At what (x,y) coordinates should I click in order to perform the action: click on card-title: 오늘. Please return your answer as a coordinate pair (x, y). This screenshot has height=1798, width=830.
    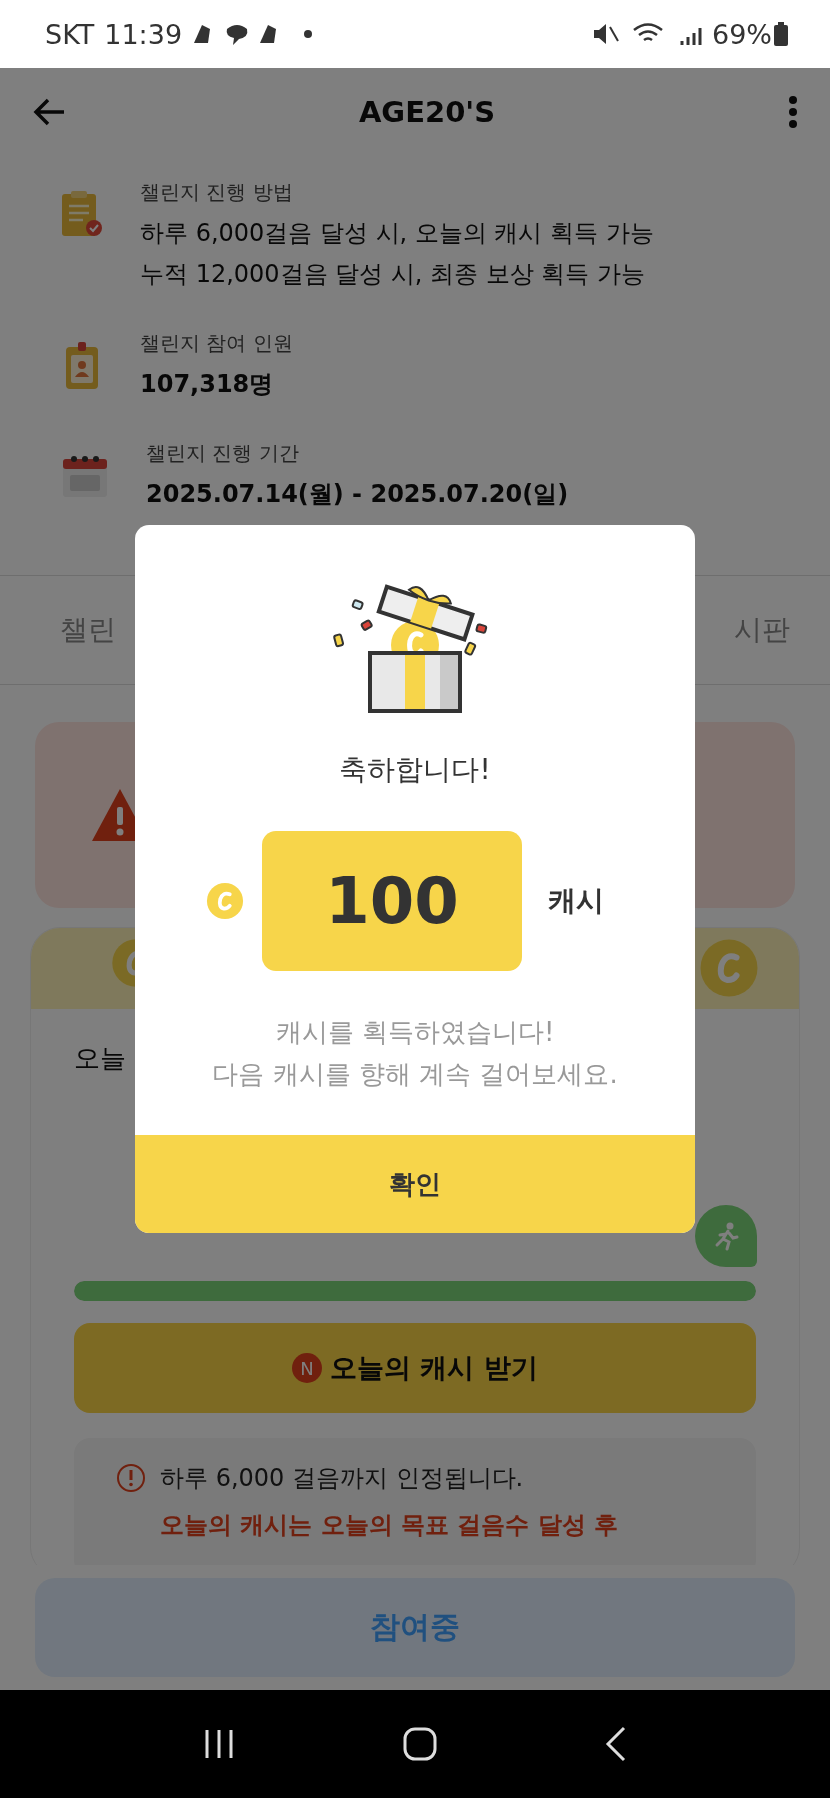
    Looking at the image, I should click on (100, 1058).